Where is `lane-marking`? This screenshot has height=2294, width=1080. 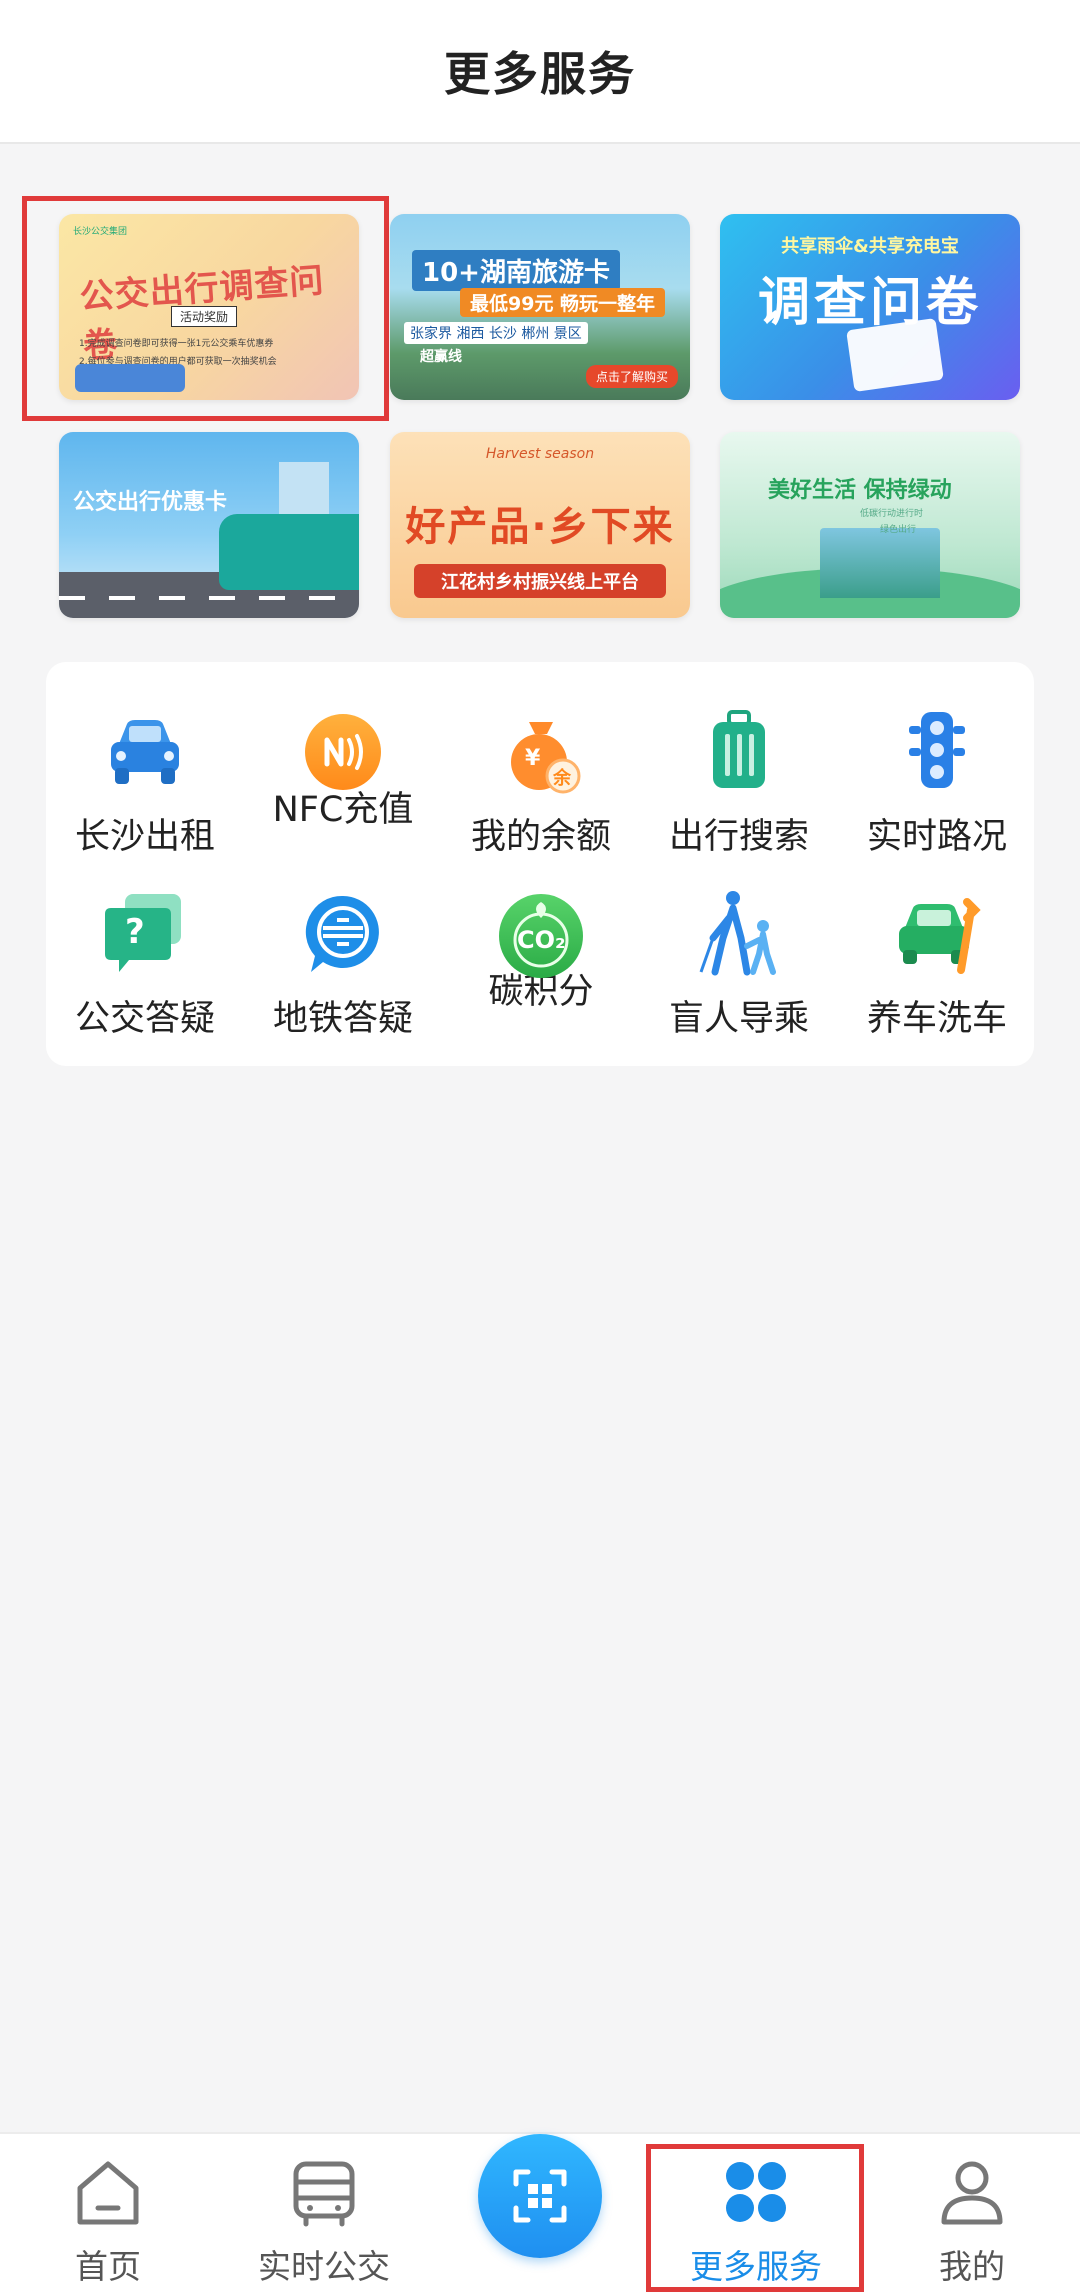
lane-marking is located at coordinates (209, 598).